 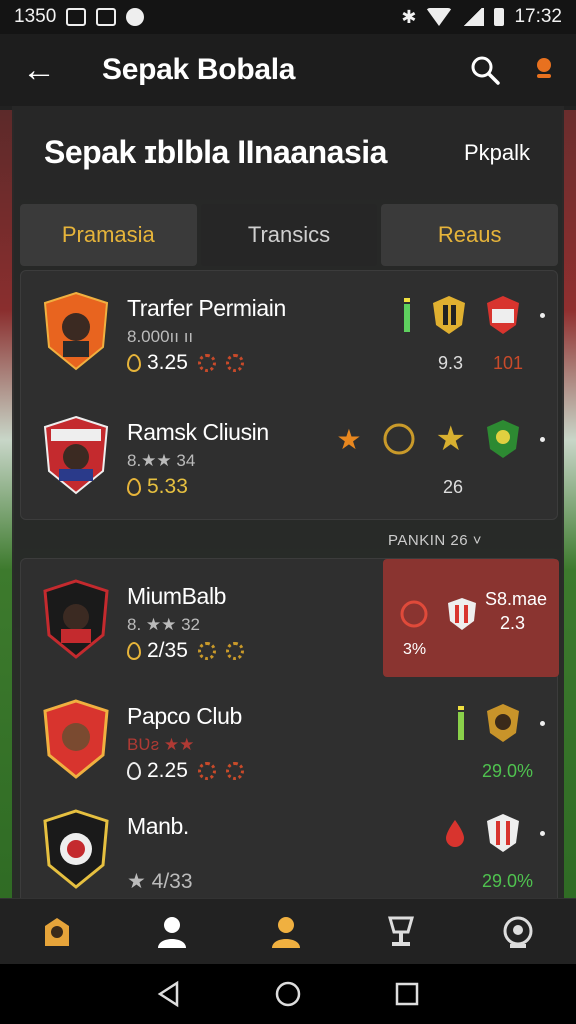 What do you see at coordinates (167, 362) in the screenshot?
I see `item-value-text: 3.25` at bounding box center [167, 362].